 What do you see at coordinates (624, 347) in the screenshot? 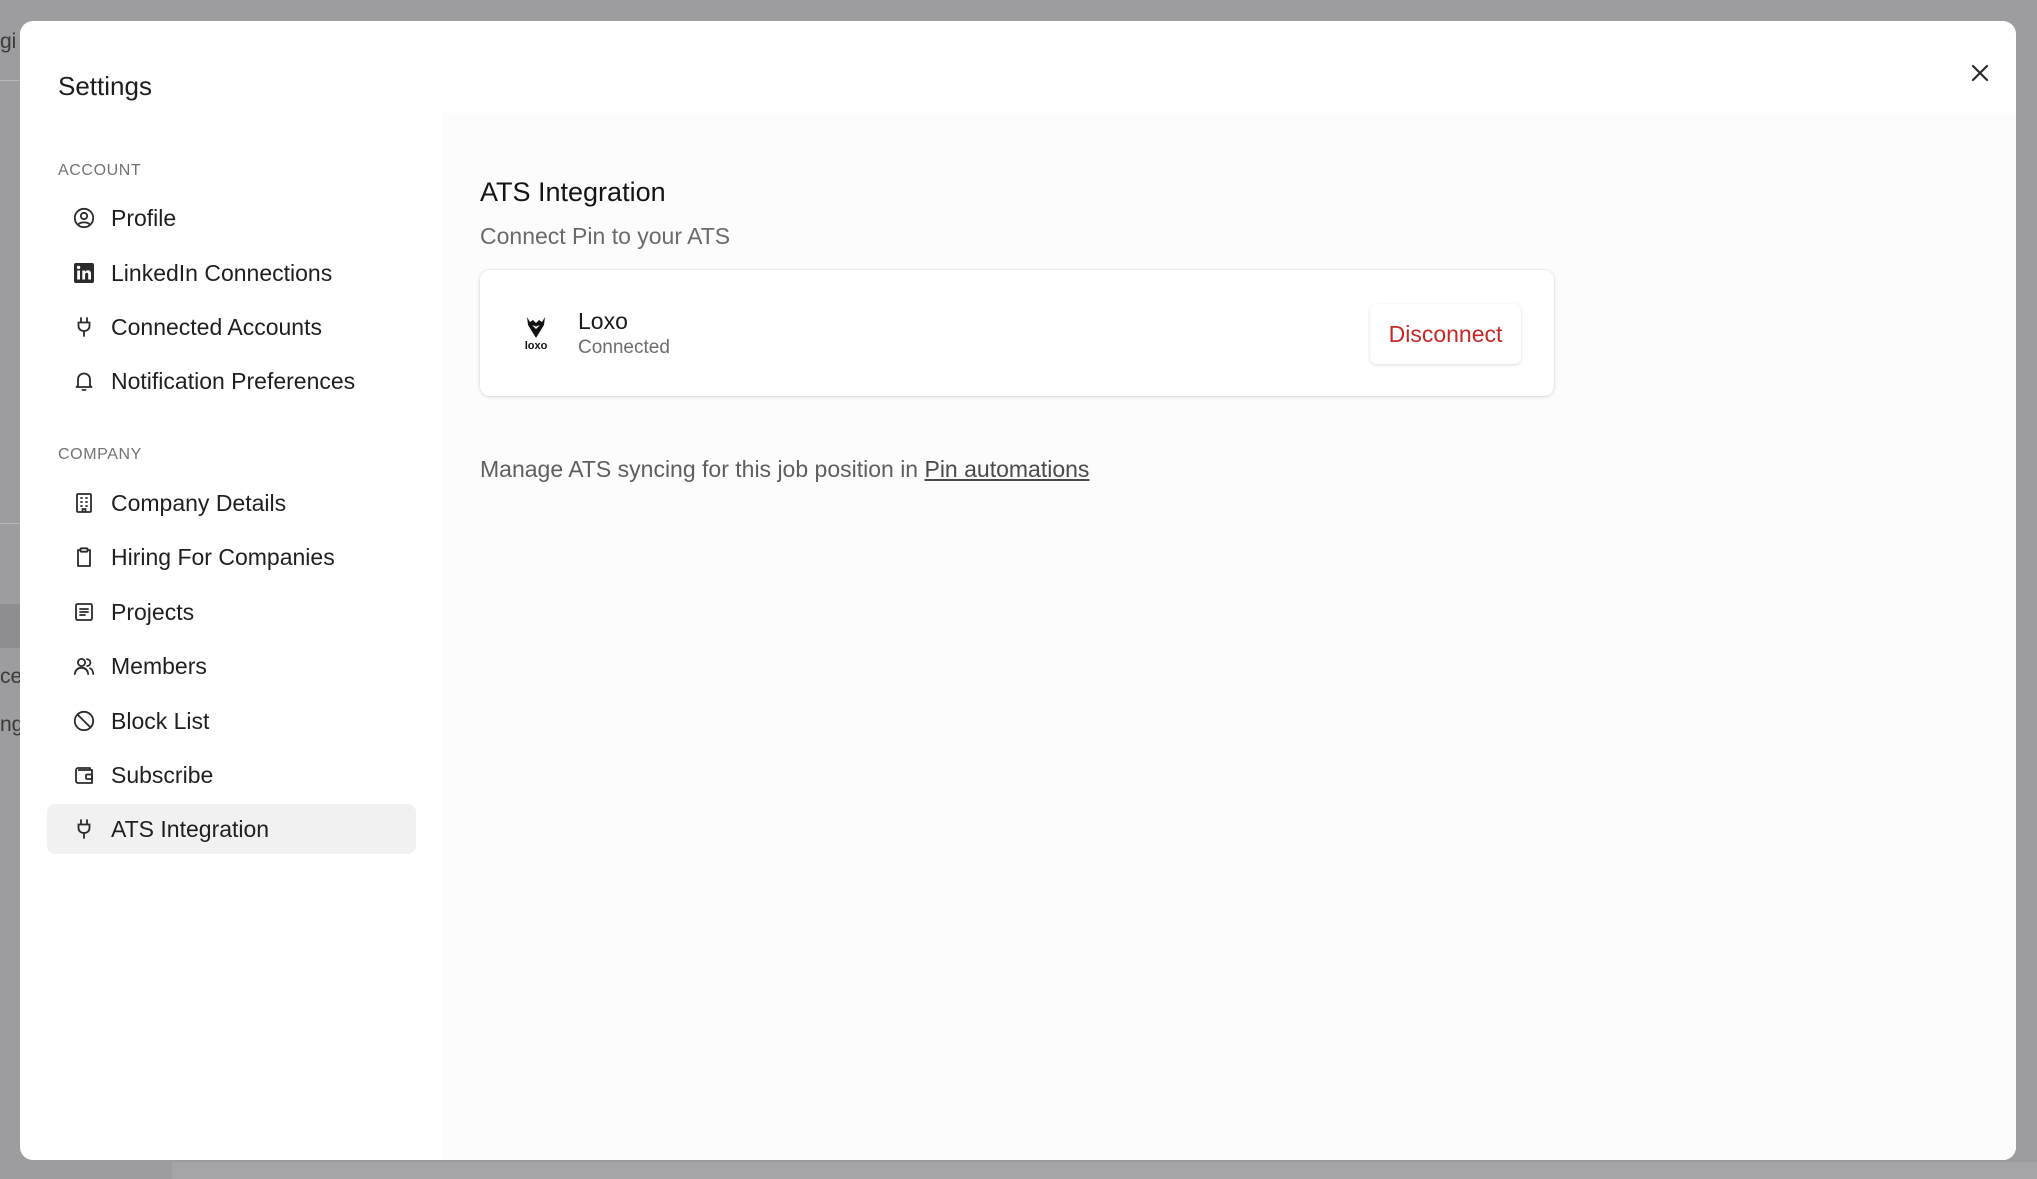
I see `integration-status: Connected` at bounding box center [624, 347].